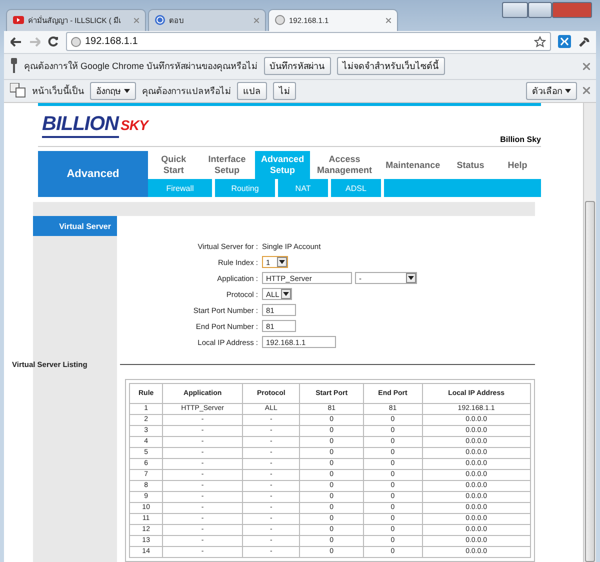 This screenshot has width=600, height=562. Describe the element at coordinates (551, 91) in the screenshot. I see `options-button: ตัวเลือก` at that location.